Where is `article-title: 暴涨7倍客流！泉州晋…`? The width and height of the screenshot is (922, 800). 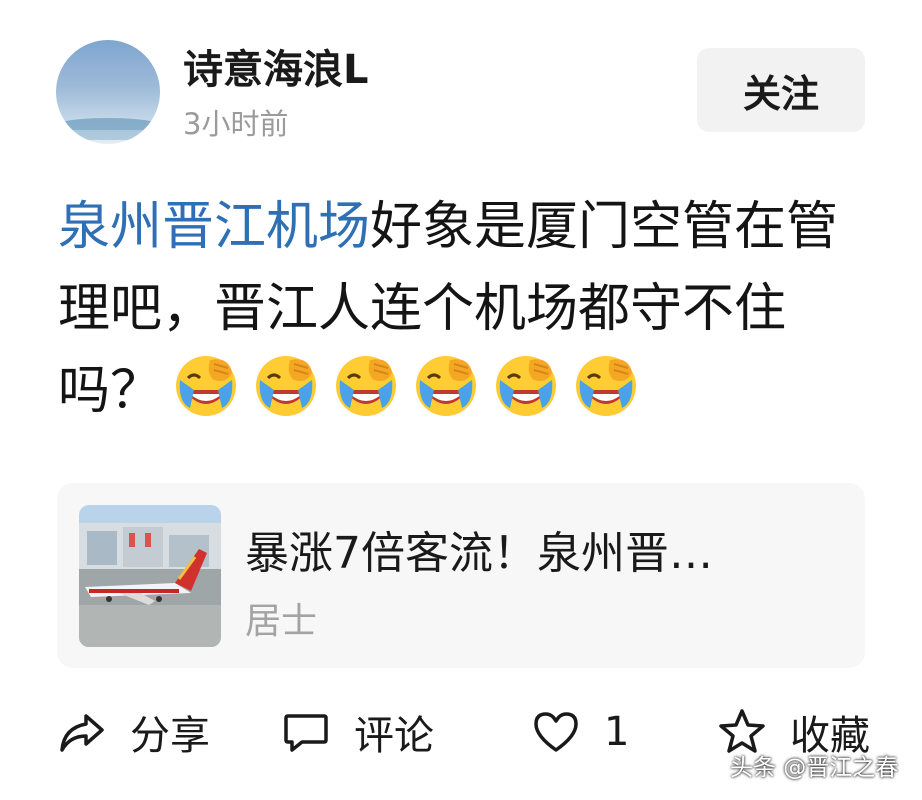
article-title: 暴涨7倍客流！泉州晋… is located at coordinates (479, 553).